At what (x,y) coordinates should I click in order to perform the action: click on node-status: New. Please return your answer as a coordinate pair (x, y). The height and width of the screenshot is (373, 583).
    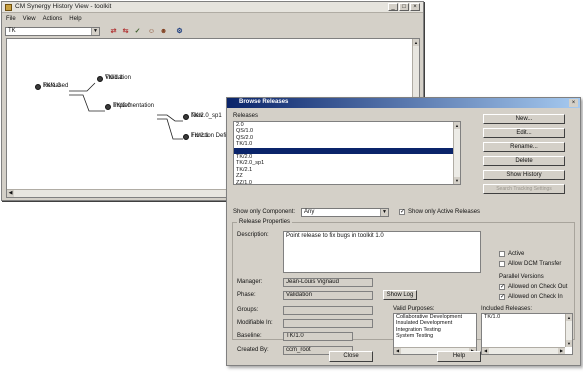
    Looking at the image, I should click on (197, 116).